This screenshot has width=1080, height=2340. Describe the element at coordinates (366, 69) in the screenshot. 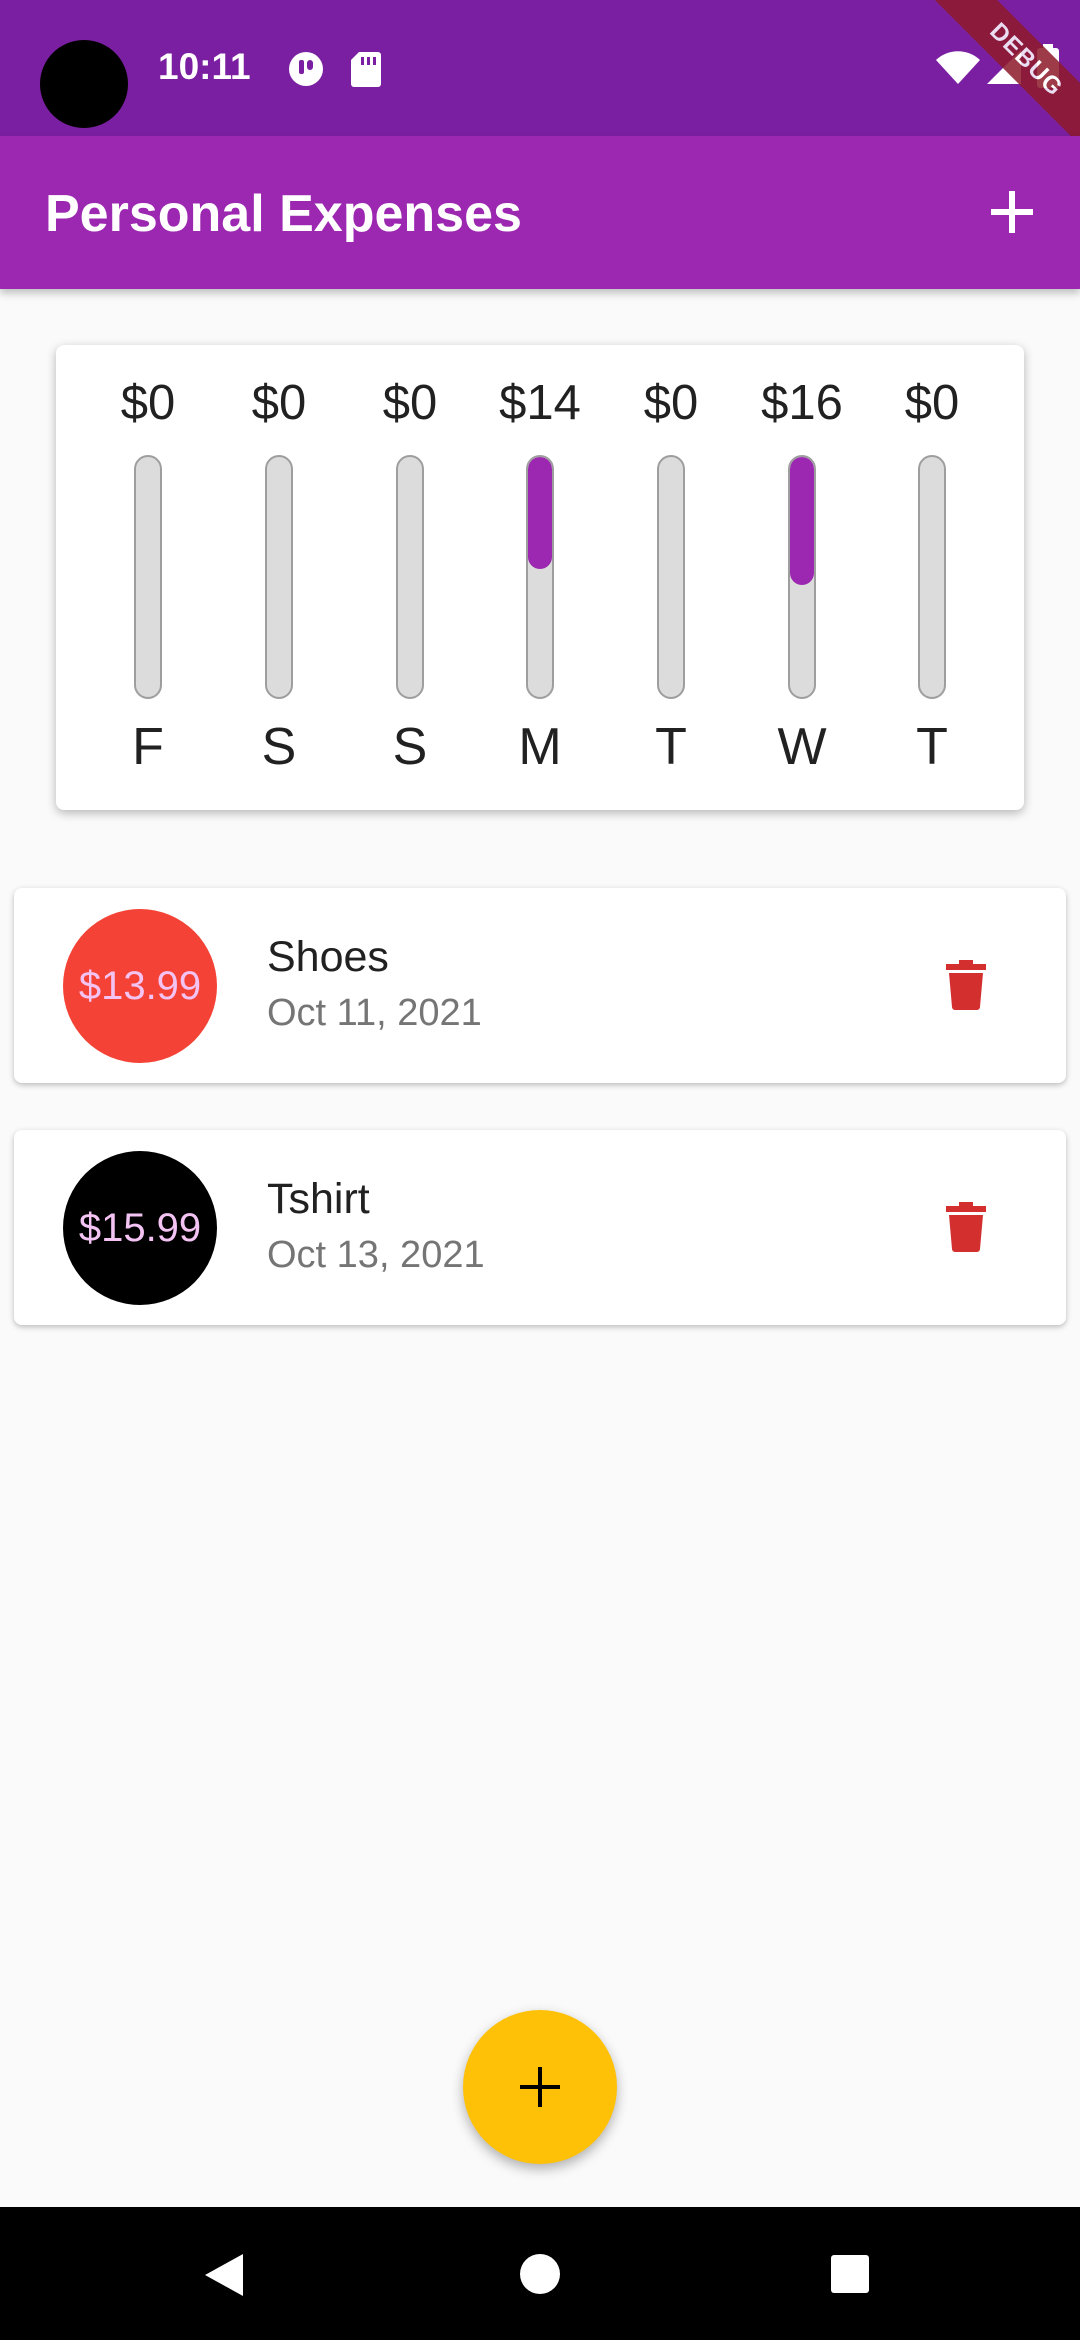

I see `sd-card-icon` at that location.